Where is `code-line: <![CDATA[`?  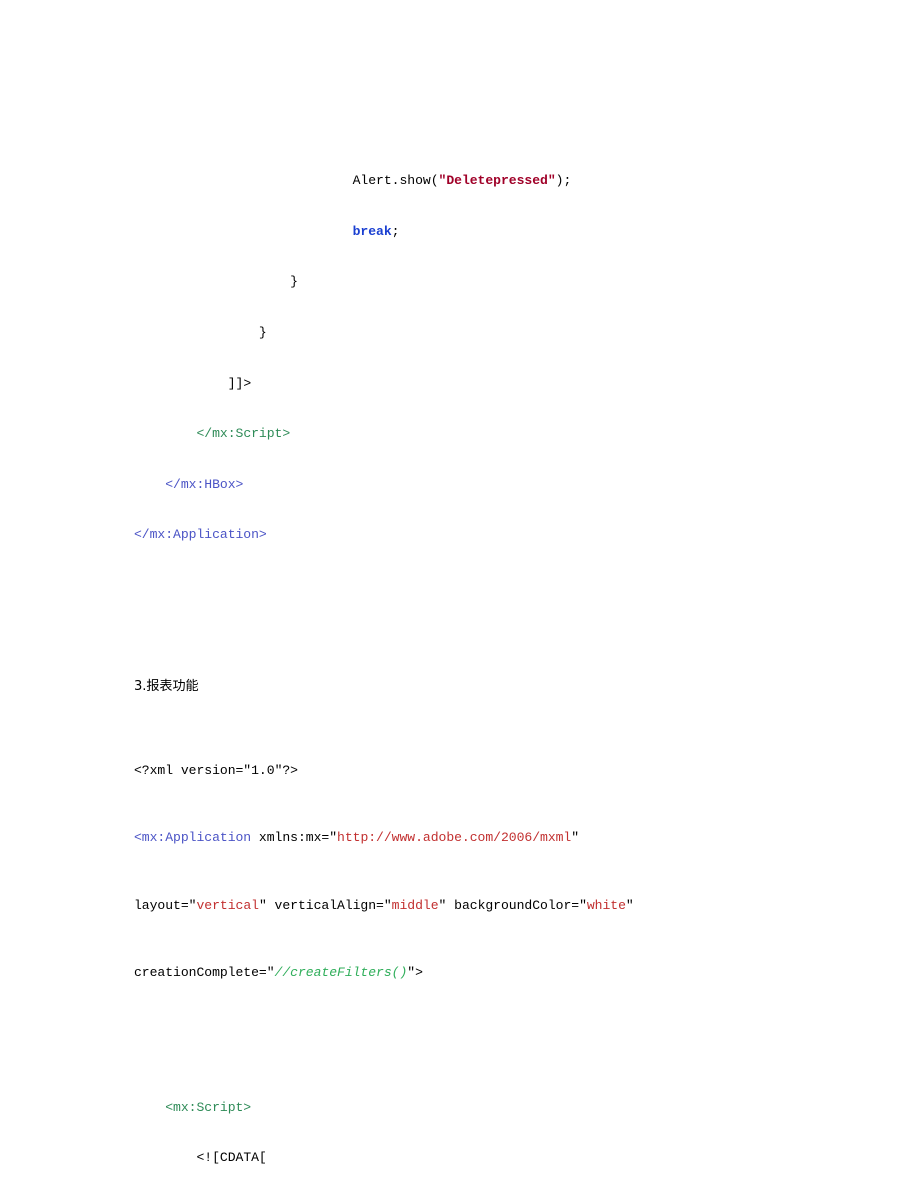 code-line: <![CDATA[ is located at coordinates (200, 1158).